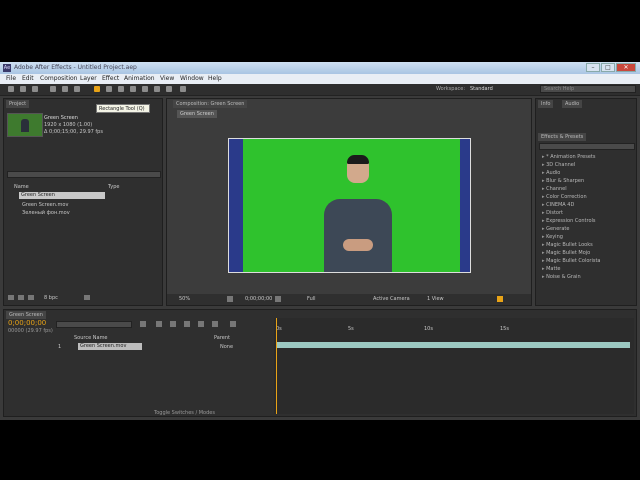 The height and width of the screenshot is (480, 640). Describe the element at coordinates (109, 89) in the screenshot. I see `pen-tool-icon` at that location.